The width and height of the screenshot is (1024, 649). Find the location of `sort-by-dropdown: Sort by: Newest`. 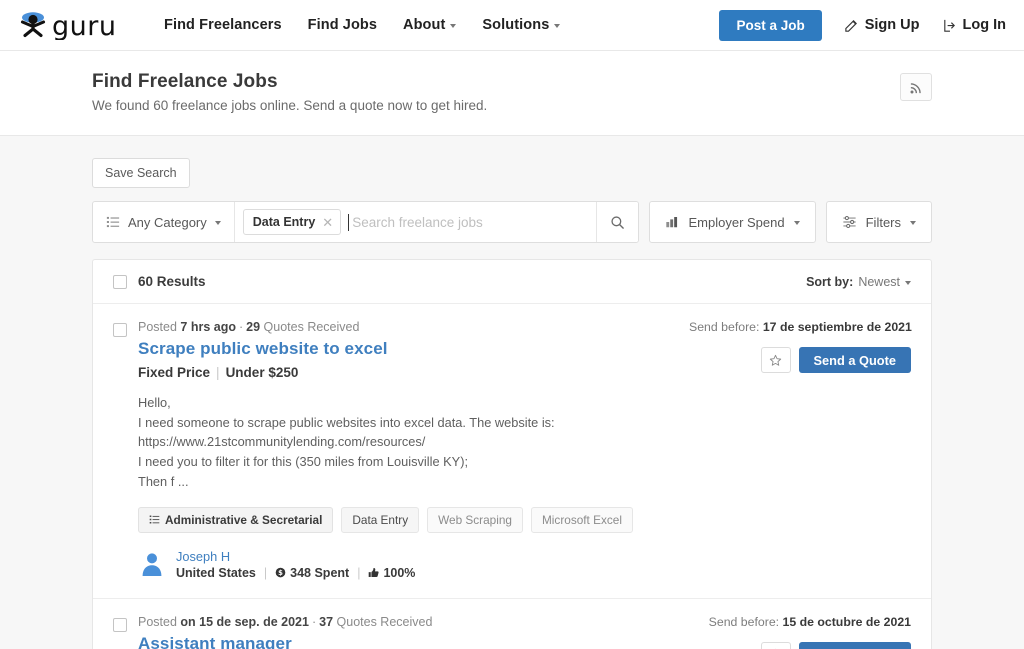

sort-by-dropdown: Sort by: Newest is located at coordinates (858, 282).